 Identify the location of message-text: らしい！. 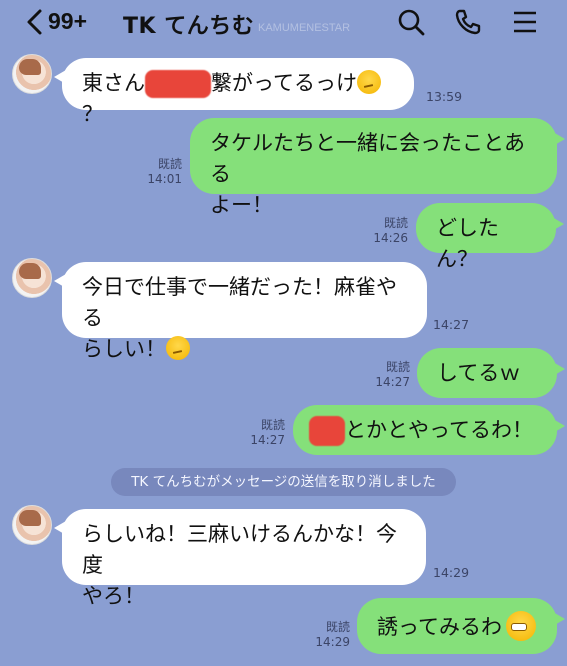
(124, 349).